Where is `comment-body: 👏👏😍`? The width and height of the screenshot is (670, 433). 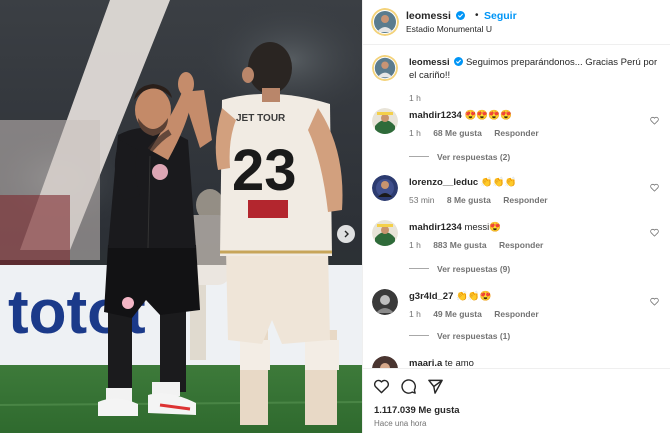 comment-body: 👏👏😍 is located at coordinates (474, 296).